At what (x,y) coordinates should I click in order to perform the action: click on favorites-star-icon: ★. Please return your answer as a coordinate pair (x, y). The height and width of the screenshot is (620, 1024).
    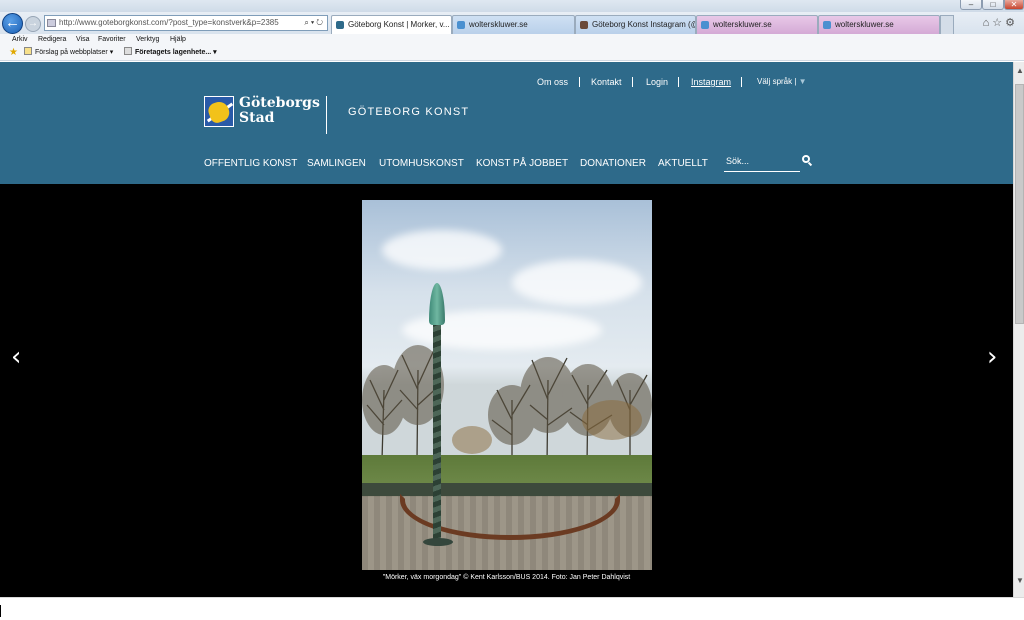
    Looking at the image, I should click on (13, 53).